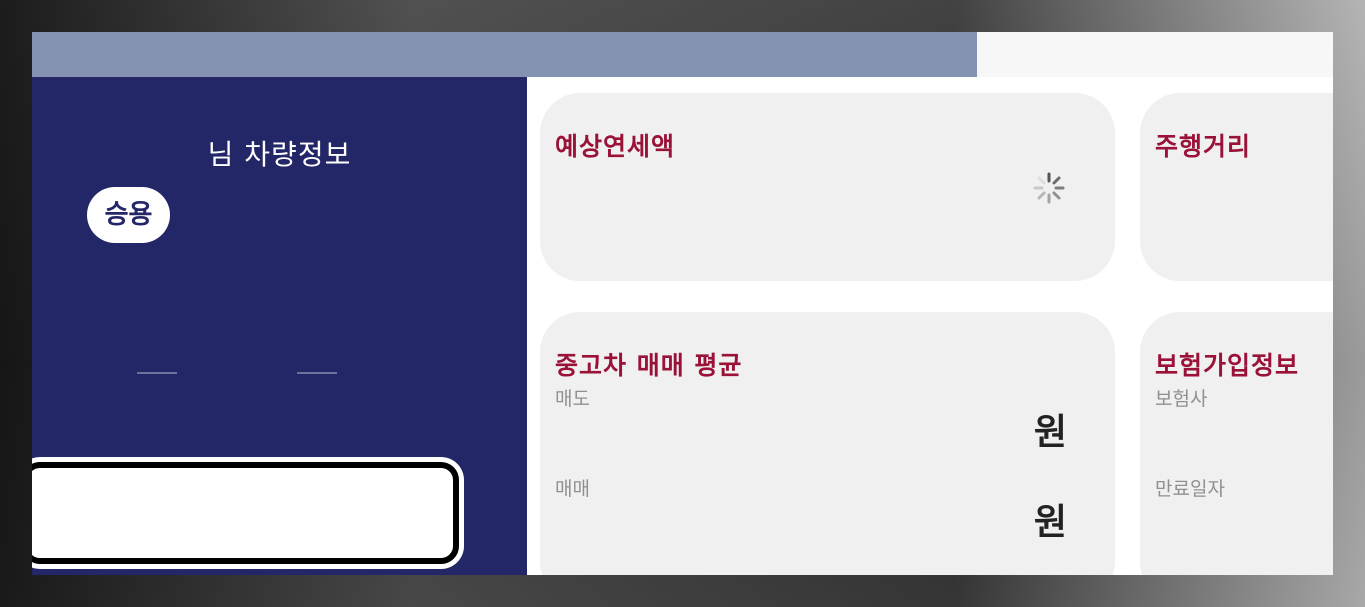  I want to click on insurance-title: 보험가입정보, so click(1227, 365).